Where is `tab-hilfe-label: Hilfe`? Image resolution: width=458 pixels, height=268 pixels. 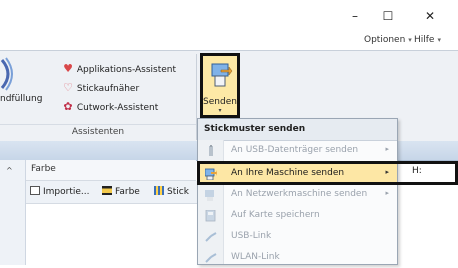 tab-hilfe-label: Hilfe is located at coordinates (424, 40).